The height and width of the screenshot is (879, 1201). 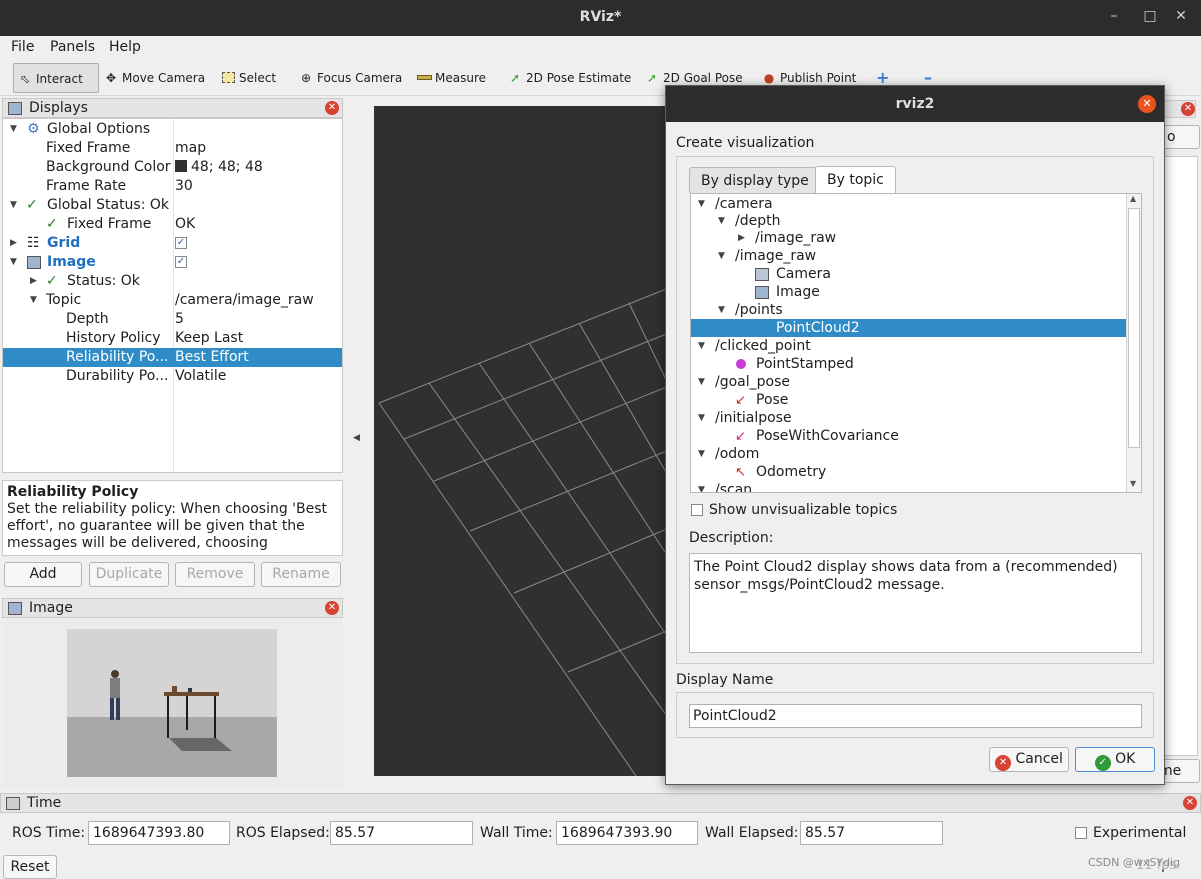 What do you see at coordinates (181, 262) in the screenshot?
I see `image-enabled-checkbox: ✓` at bounding box center [181, 262].